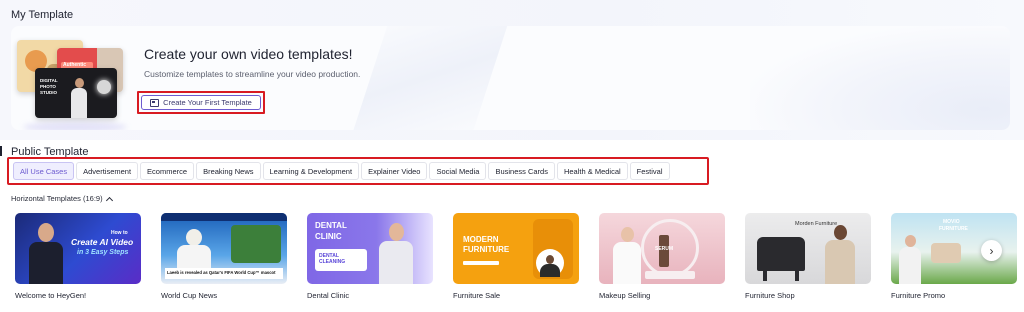  I want to click on horizontal-templates-toggle: Horizontal Templates (16:9), so click(62, 199).